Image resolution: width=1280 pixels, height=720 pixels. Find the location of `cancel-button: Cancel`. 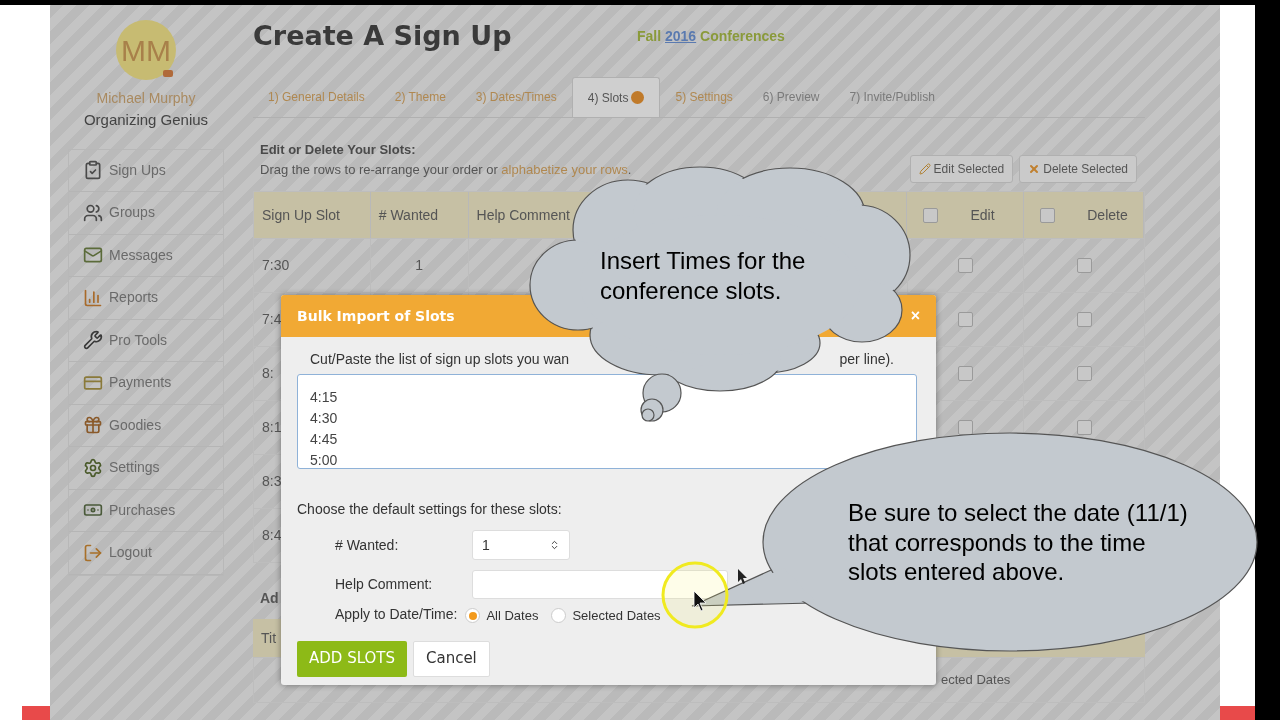

cancel-button: Cancel is located at coordinates (451, 658).